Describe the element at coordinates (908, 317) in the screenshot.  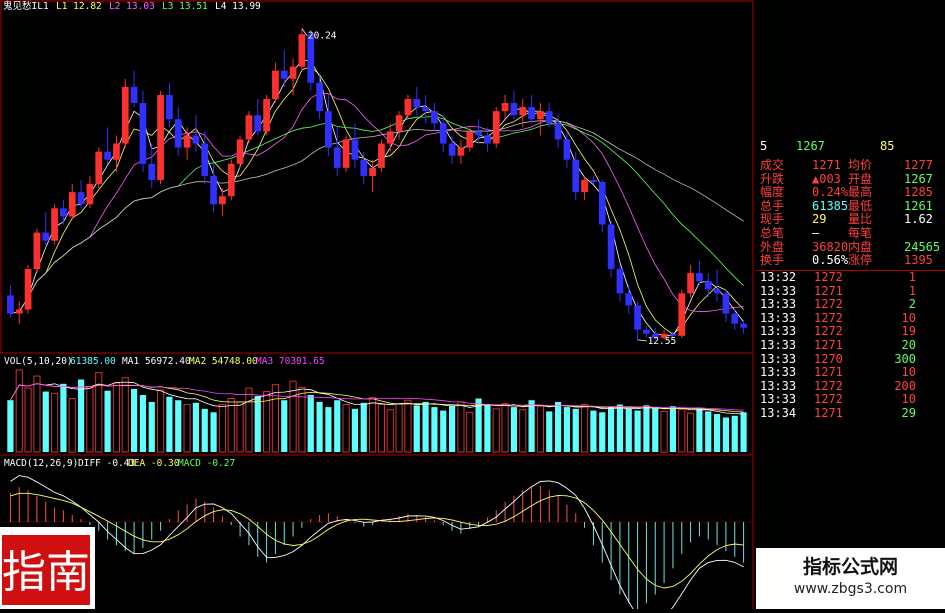
I see `tick-volume: 10` at that location.